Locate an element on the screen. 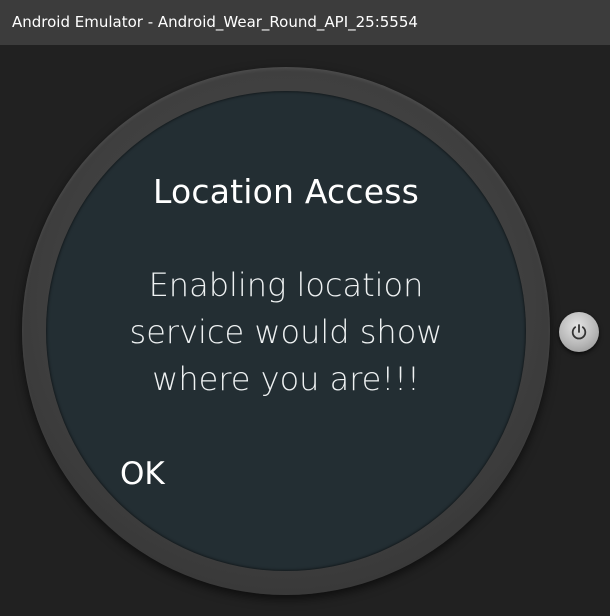  power-icon is located at coordinates (579, 332).